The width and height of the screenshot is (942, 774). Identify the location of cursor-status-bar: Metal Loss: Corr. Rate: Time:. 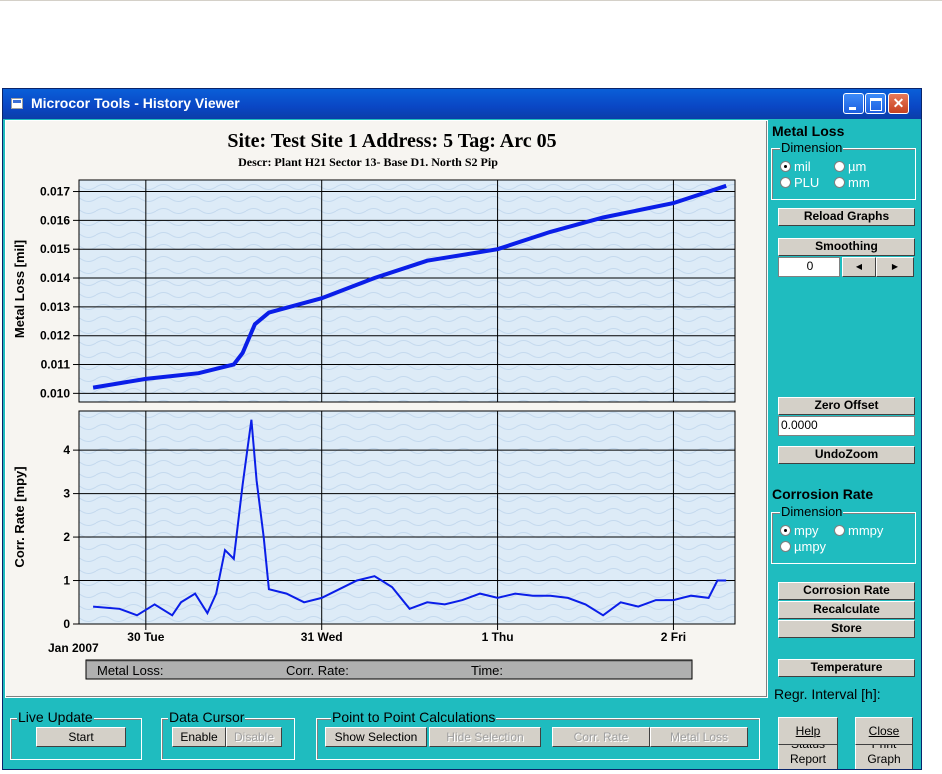
(389, 669).